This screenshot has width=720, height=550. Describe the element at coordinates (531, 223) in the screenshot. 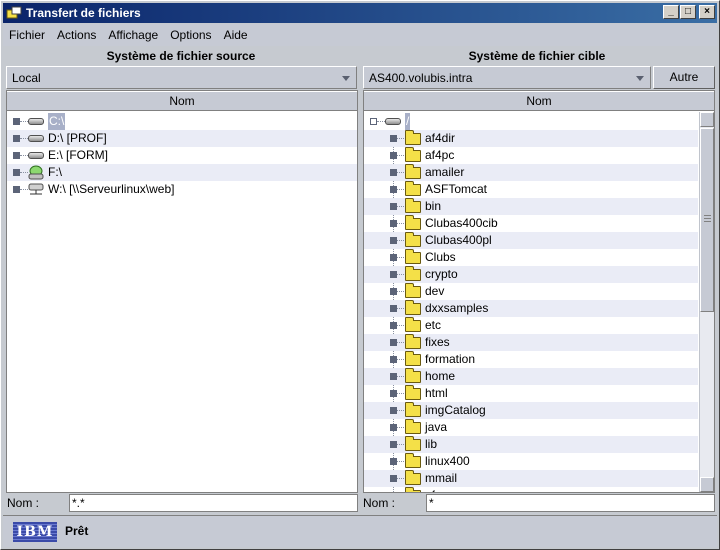

I see `tree-row: Clubas400cib` at that location.